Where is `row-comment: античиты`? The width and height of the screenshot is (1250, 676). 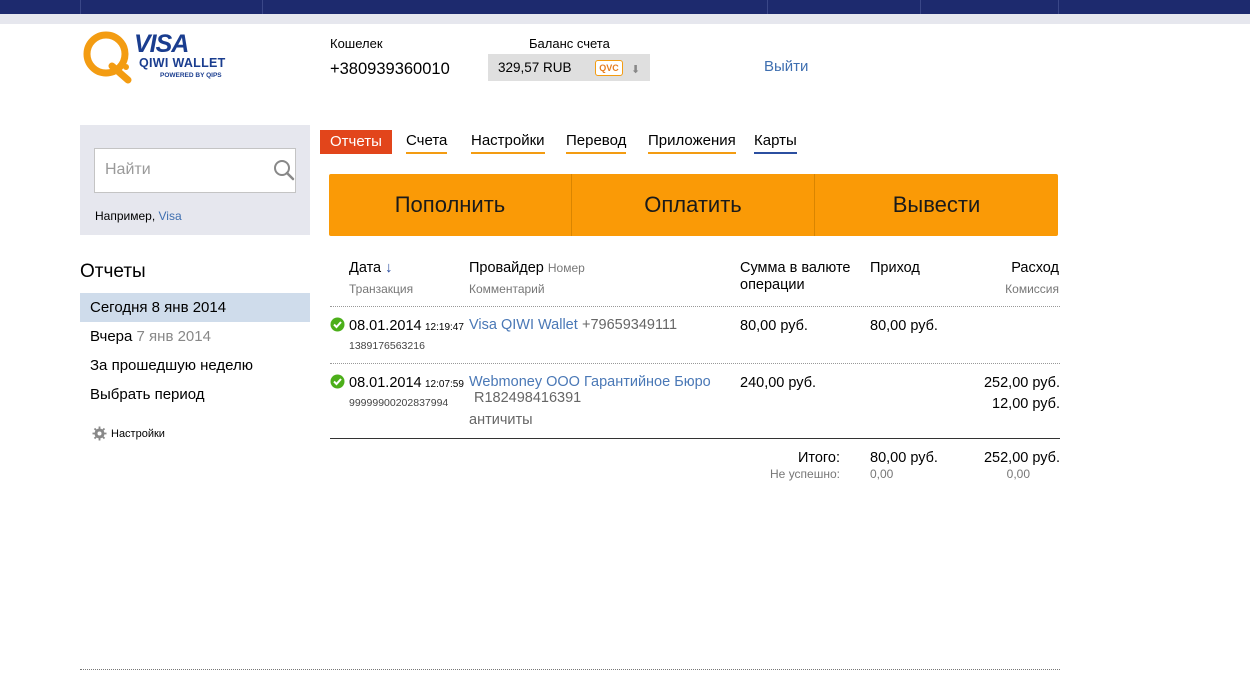 row-comment: античиты is located at coordinates (501, 420).